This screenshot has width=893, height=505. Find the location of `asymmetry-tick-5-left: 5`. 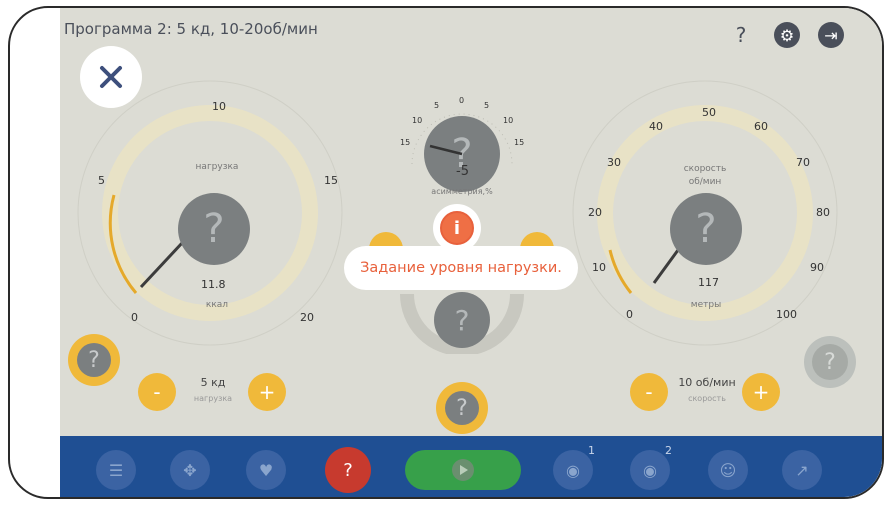

asymmetry-tick-5-left: 5 is located at coordinates (437, 105).